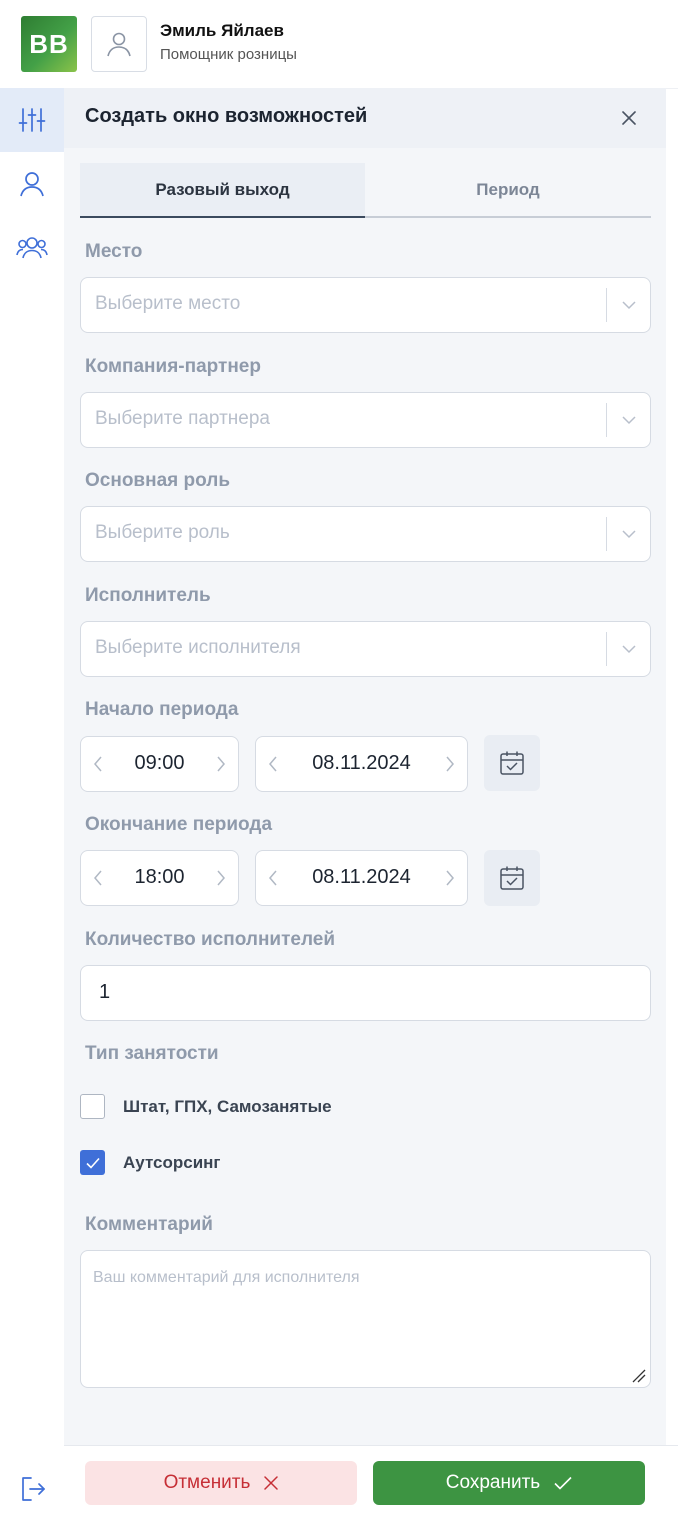 The image size is (678, 1523). What do you see at coordinates (508, 190) in the screenshot?
I see `tab-period: Период` at bounding box center [508, 190].